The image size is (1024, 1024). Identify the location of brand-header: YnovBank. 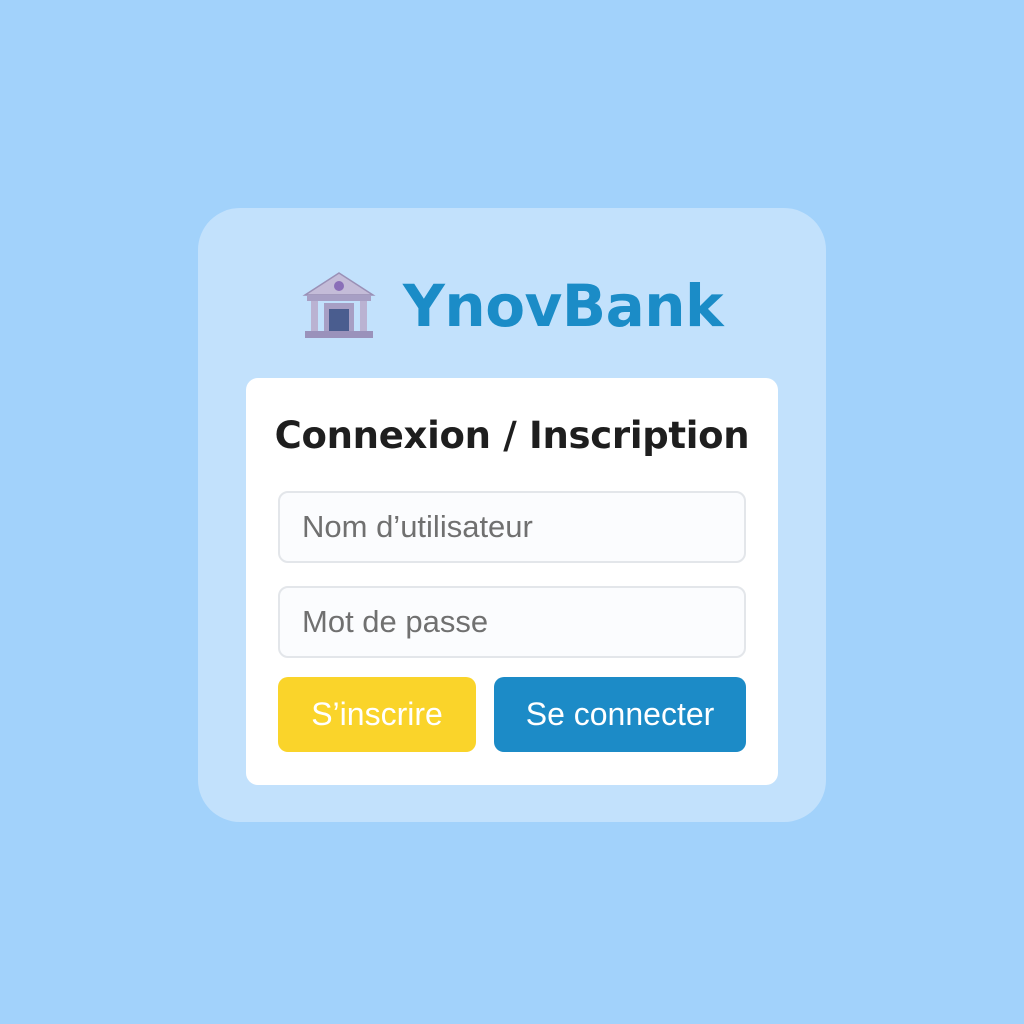
(512, 306).